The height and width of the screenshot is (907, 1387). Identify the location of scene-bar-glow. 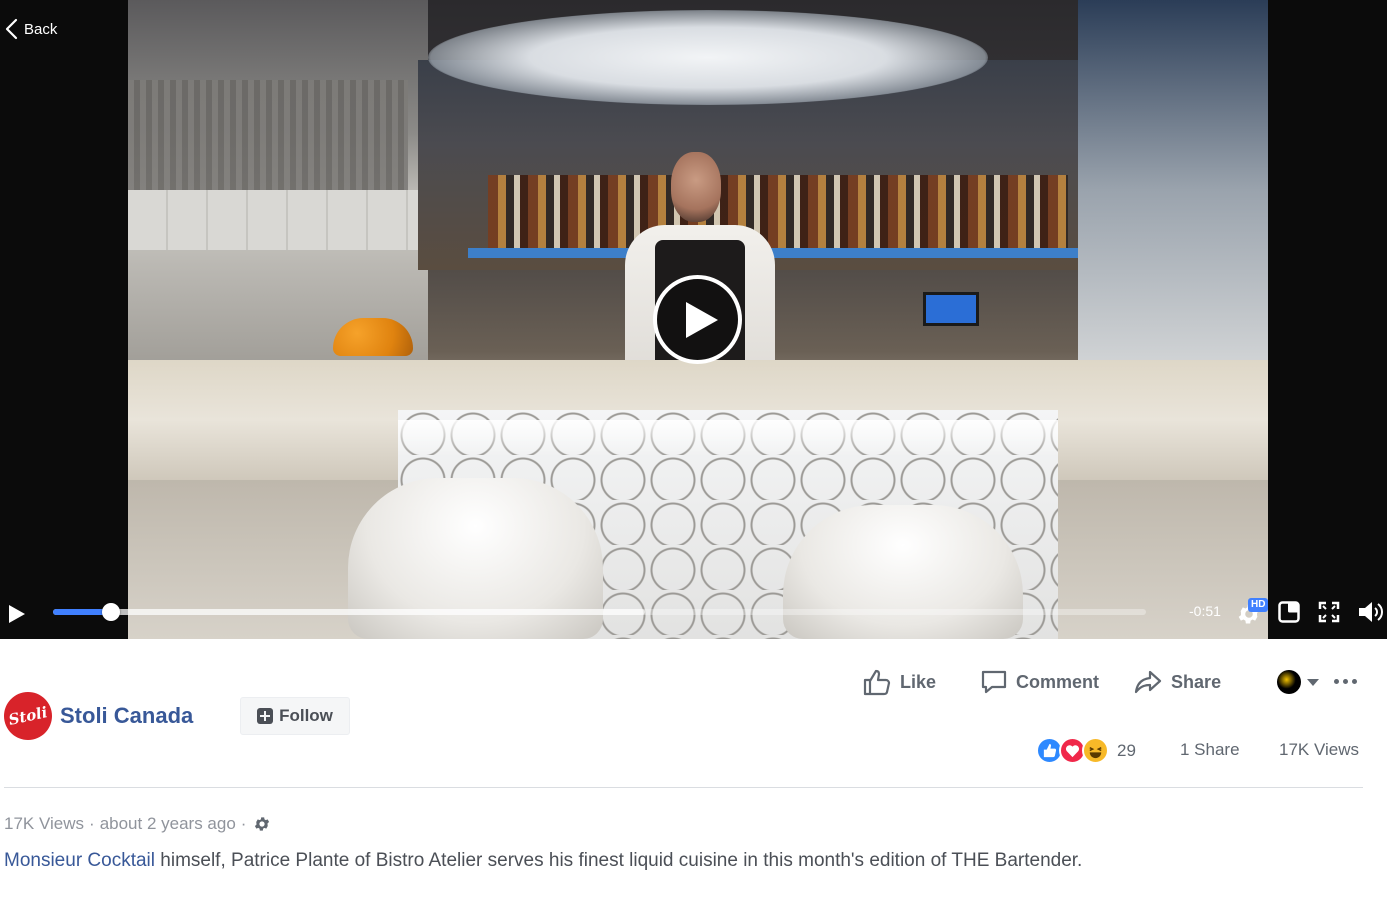
(728, 438).